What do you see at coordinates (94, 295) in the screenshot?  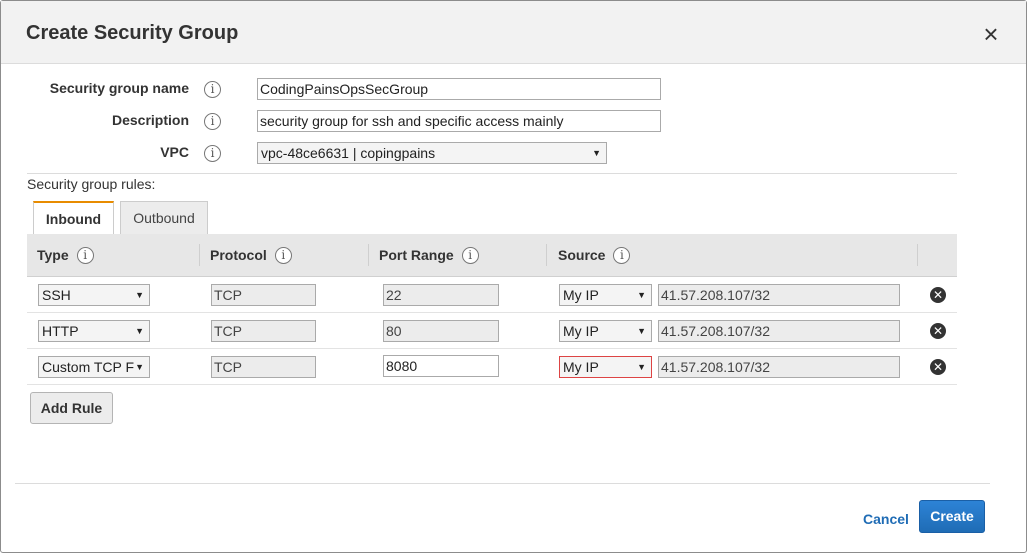 I see `rule-type-select: SSH ▼` at bounding box center [94, 295].